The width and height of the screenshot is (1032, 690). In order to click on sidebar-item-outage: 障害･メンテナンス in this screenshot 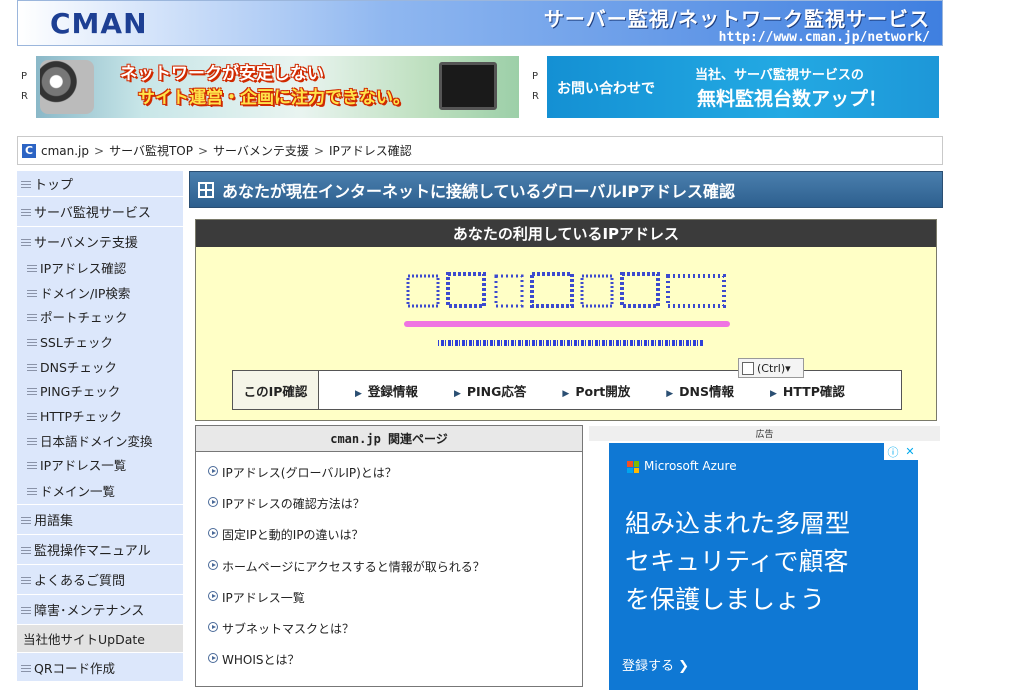, I will do `click(100, 610)`.